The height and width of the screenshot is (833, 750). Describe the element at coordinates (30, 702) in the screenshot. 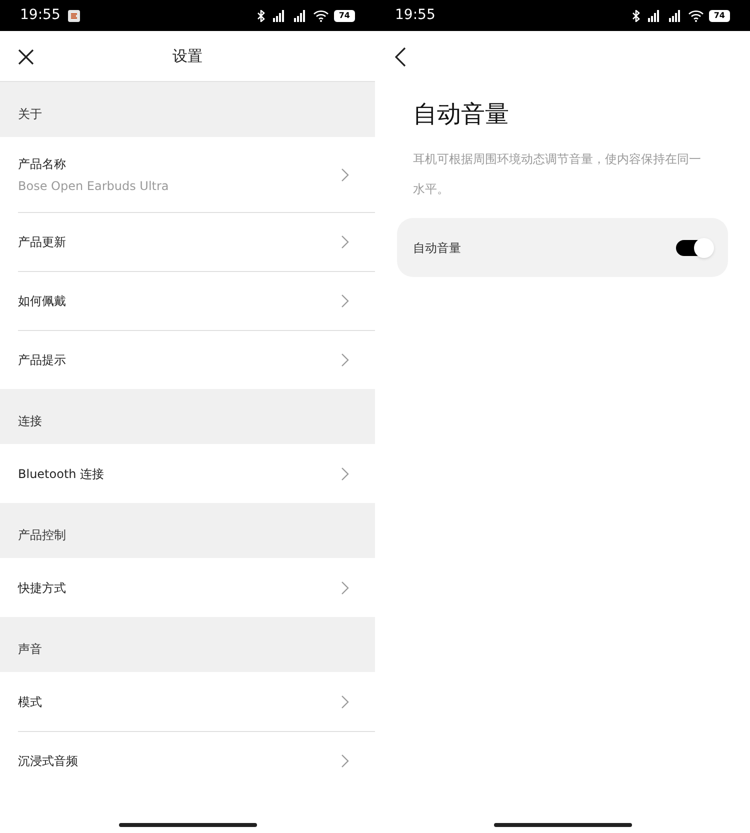

I see `row-label: 模式` at that location.